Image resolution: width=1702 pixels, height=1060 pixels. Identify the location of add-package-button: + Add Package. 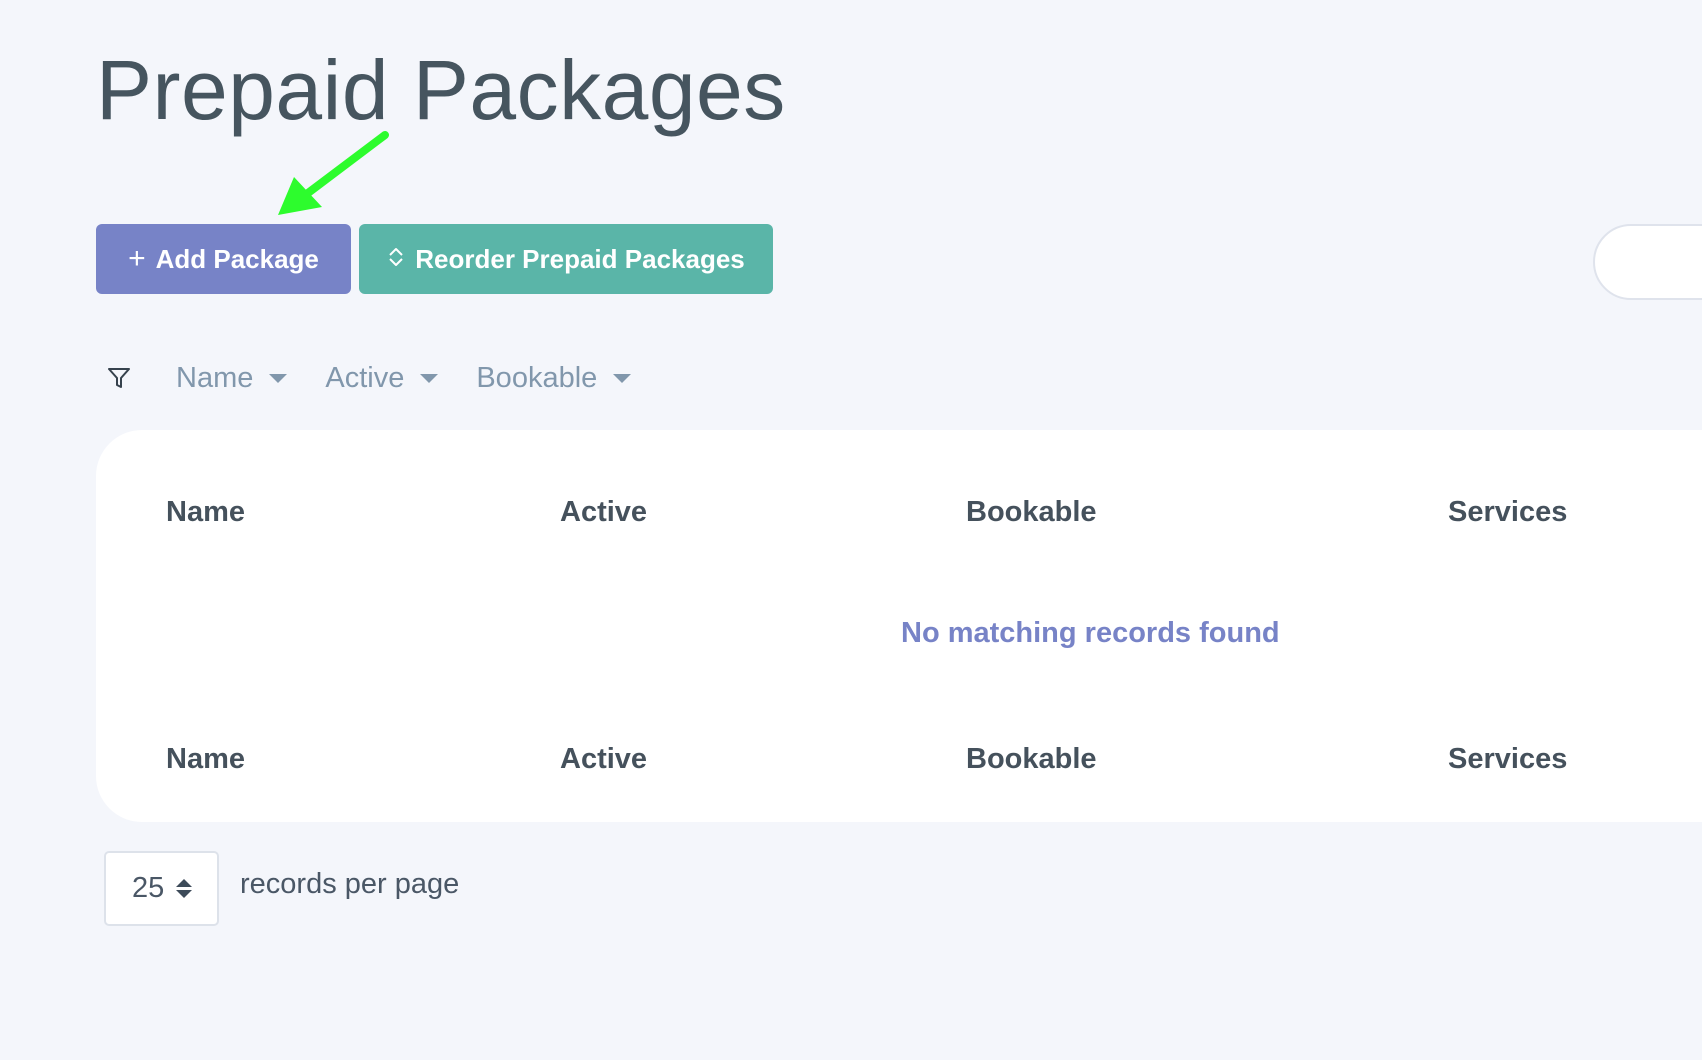
(223, 259).